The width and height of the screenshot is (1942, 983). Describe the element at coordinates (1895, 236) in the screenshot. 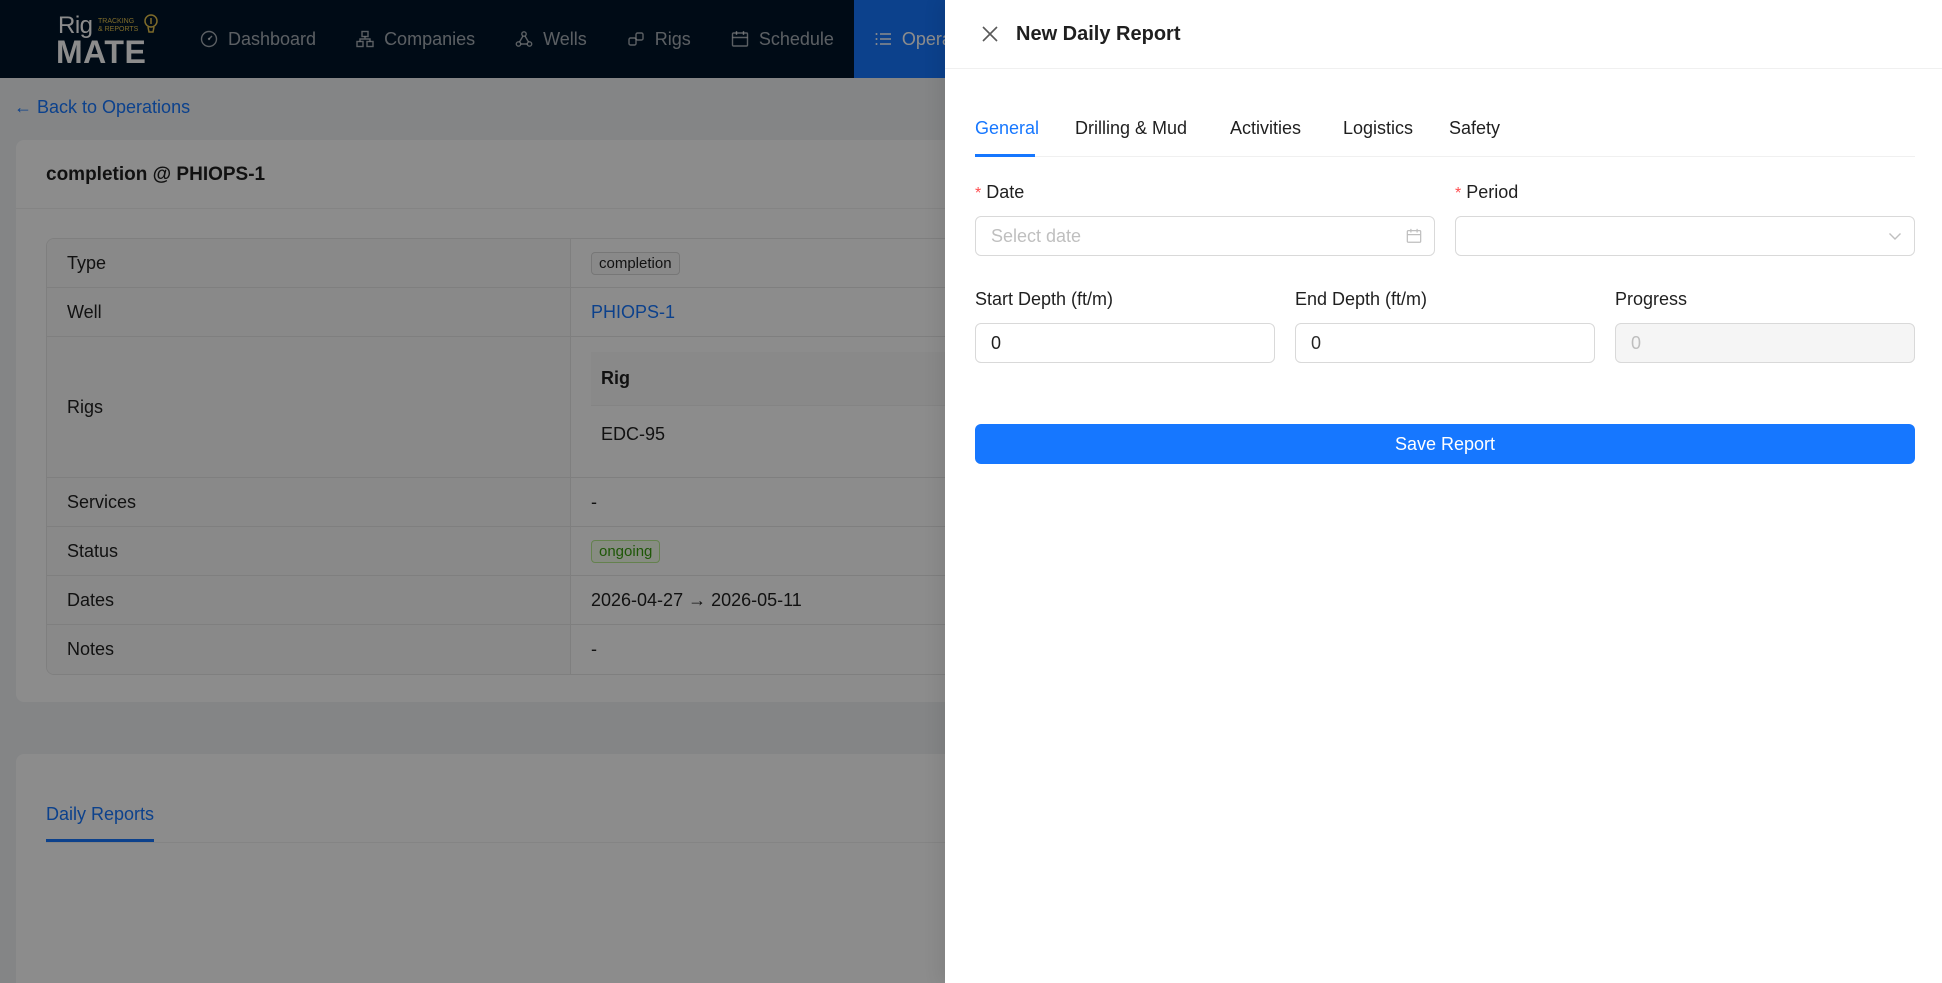

I see `chevron-down-icon` at that location.